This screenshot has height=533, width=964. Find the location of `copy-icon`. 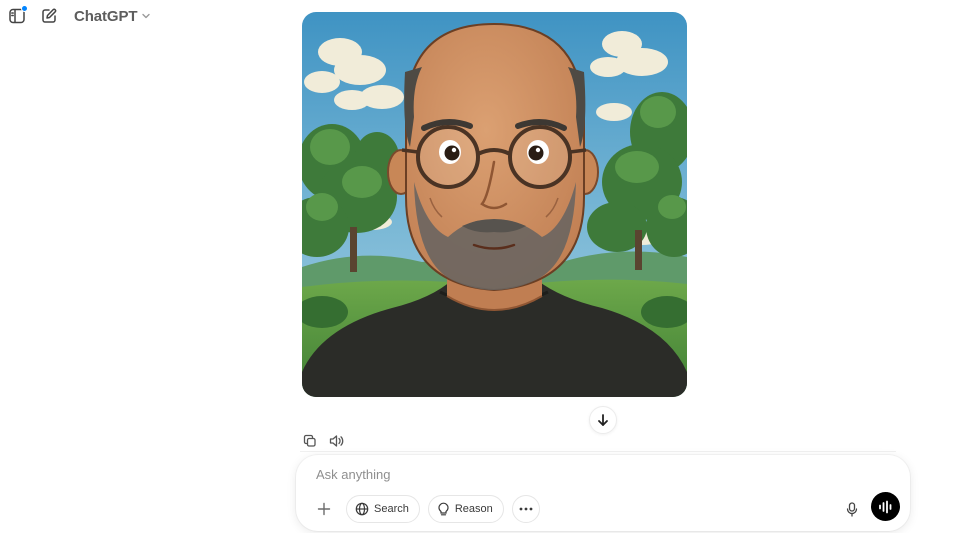

copy-icon is located at coordinates (310, 441).